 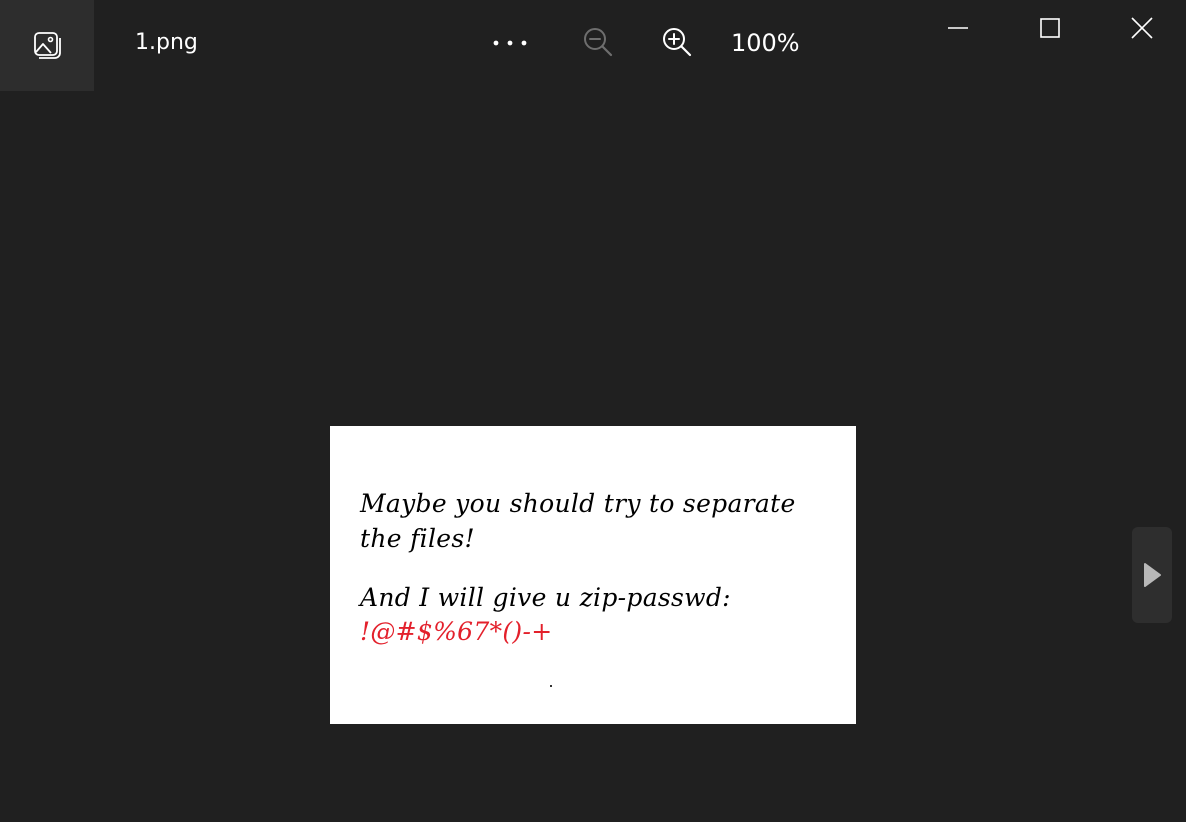 I want to click on zoom-in-button, so click(x=677, y=42).